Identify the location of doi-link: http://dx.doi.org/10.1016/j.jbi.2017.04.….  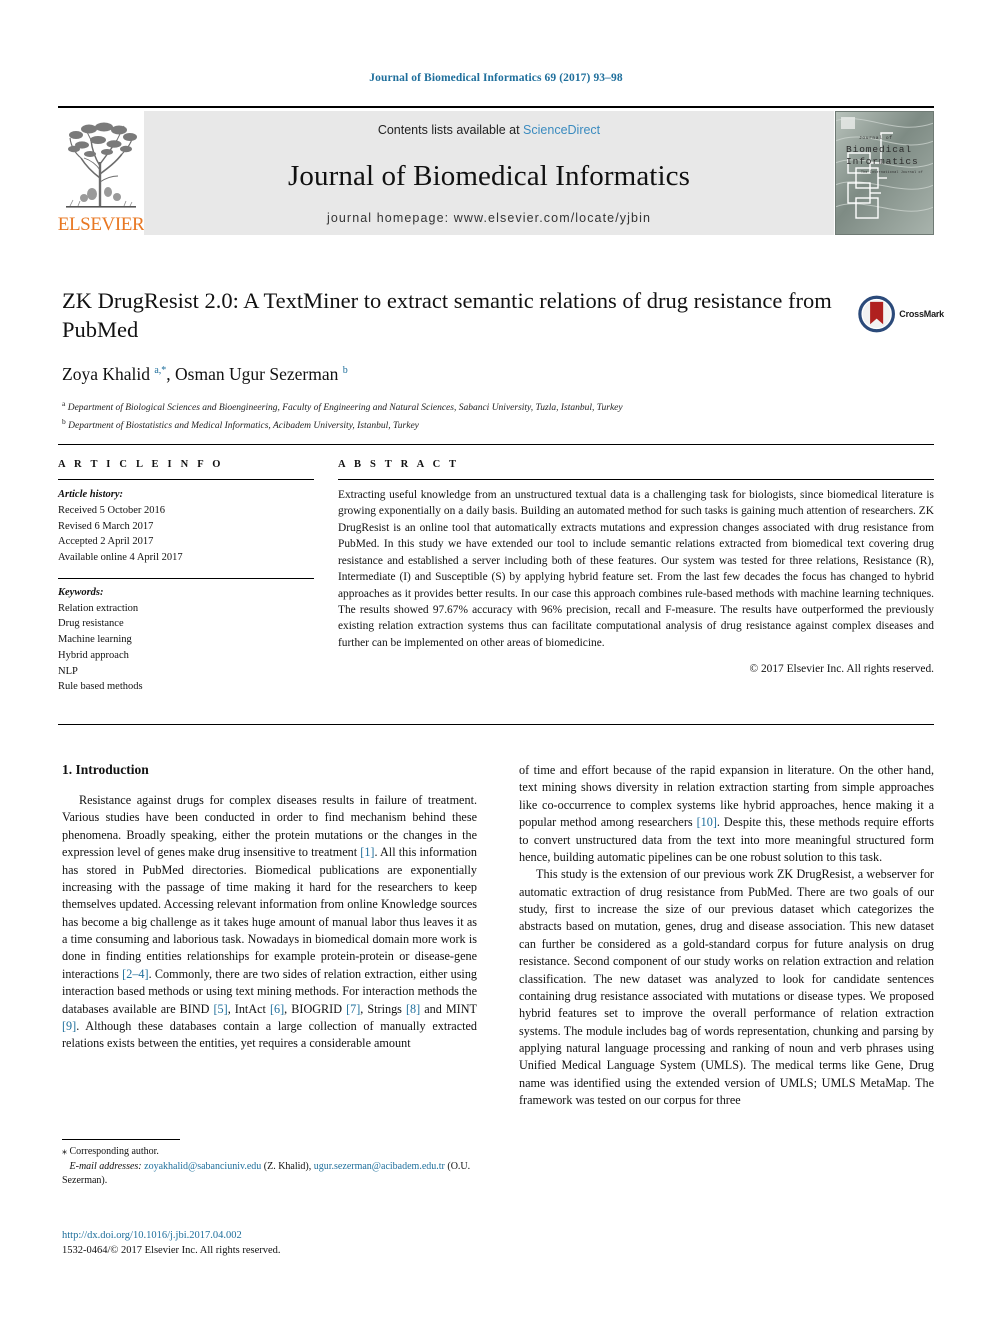
(269, 1235).